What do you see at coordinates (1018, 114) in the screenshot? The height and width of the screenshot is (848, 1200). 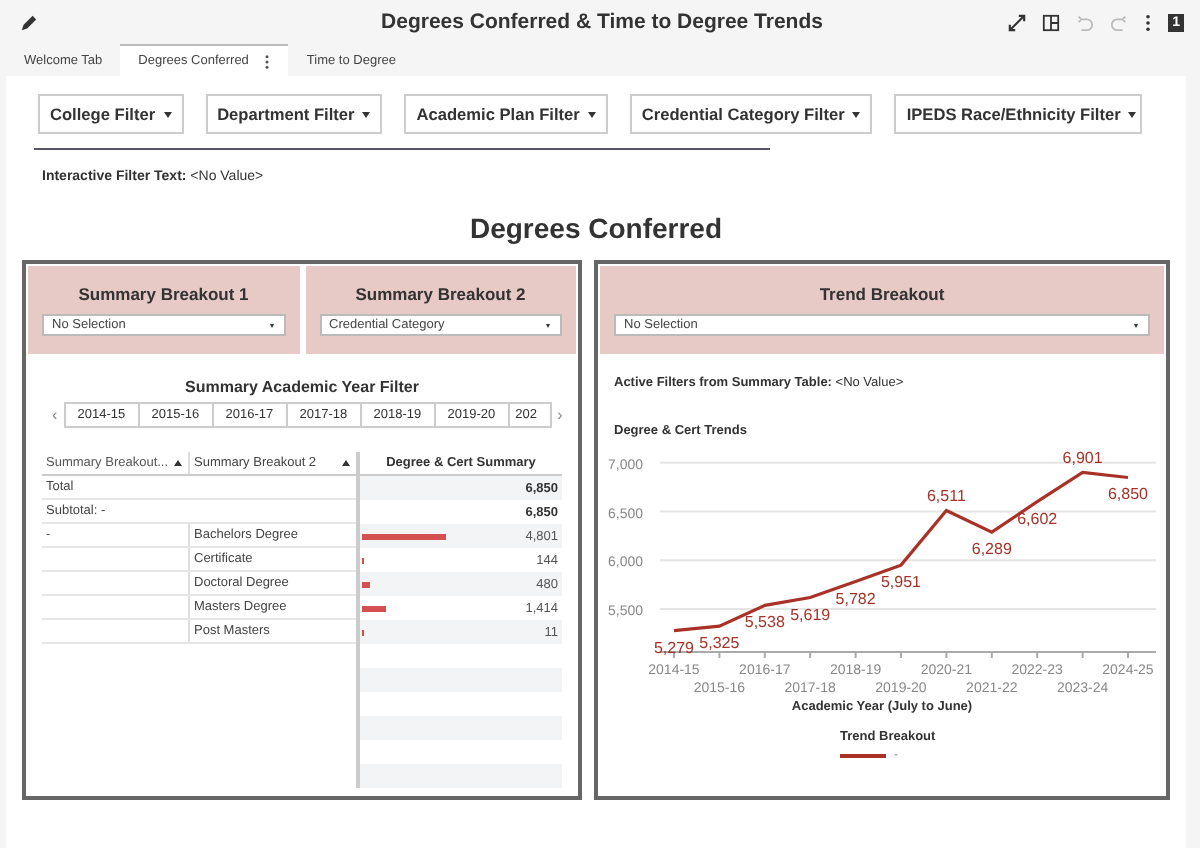 I see `filter-dropdown: IPEDS Race/Ethnicity Filter` at bounding box center [1018, 114].